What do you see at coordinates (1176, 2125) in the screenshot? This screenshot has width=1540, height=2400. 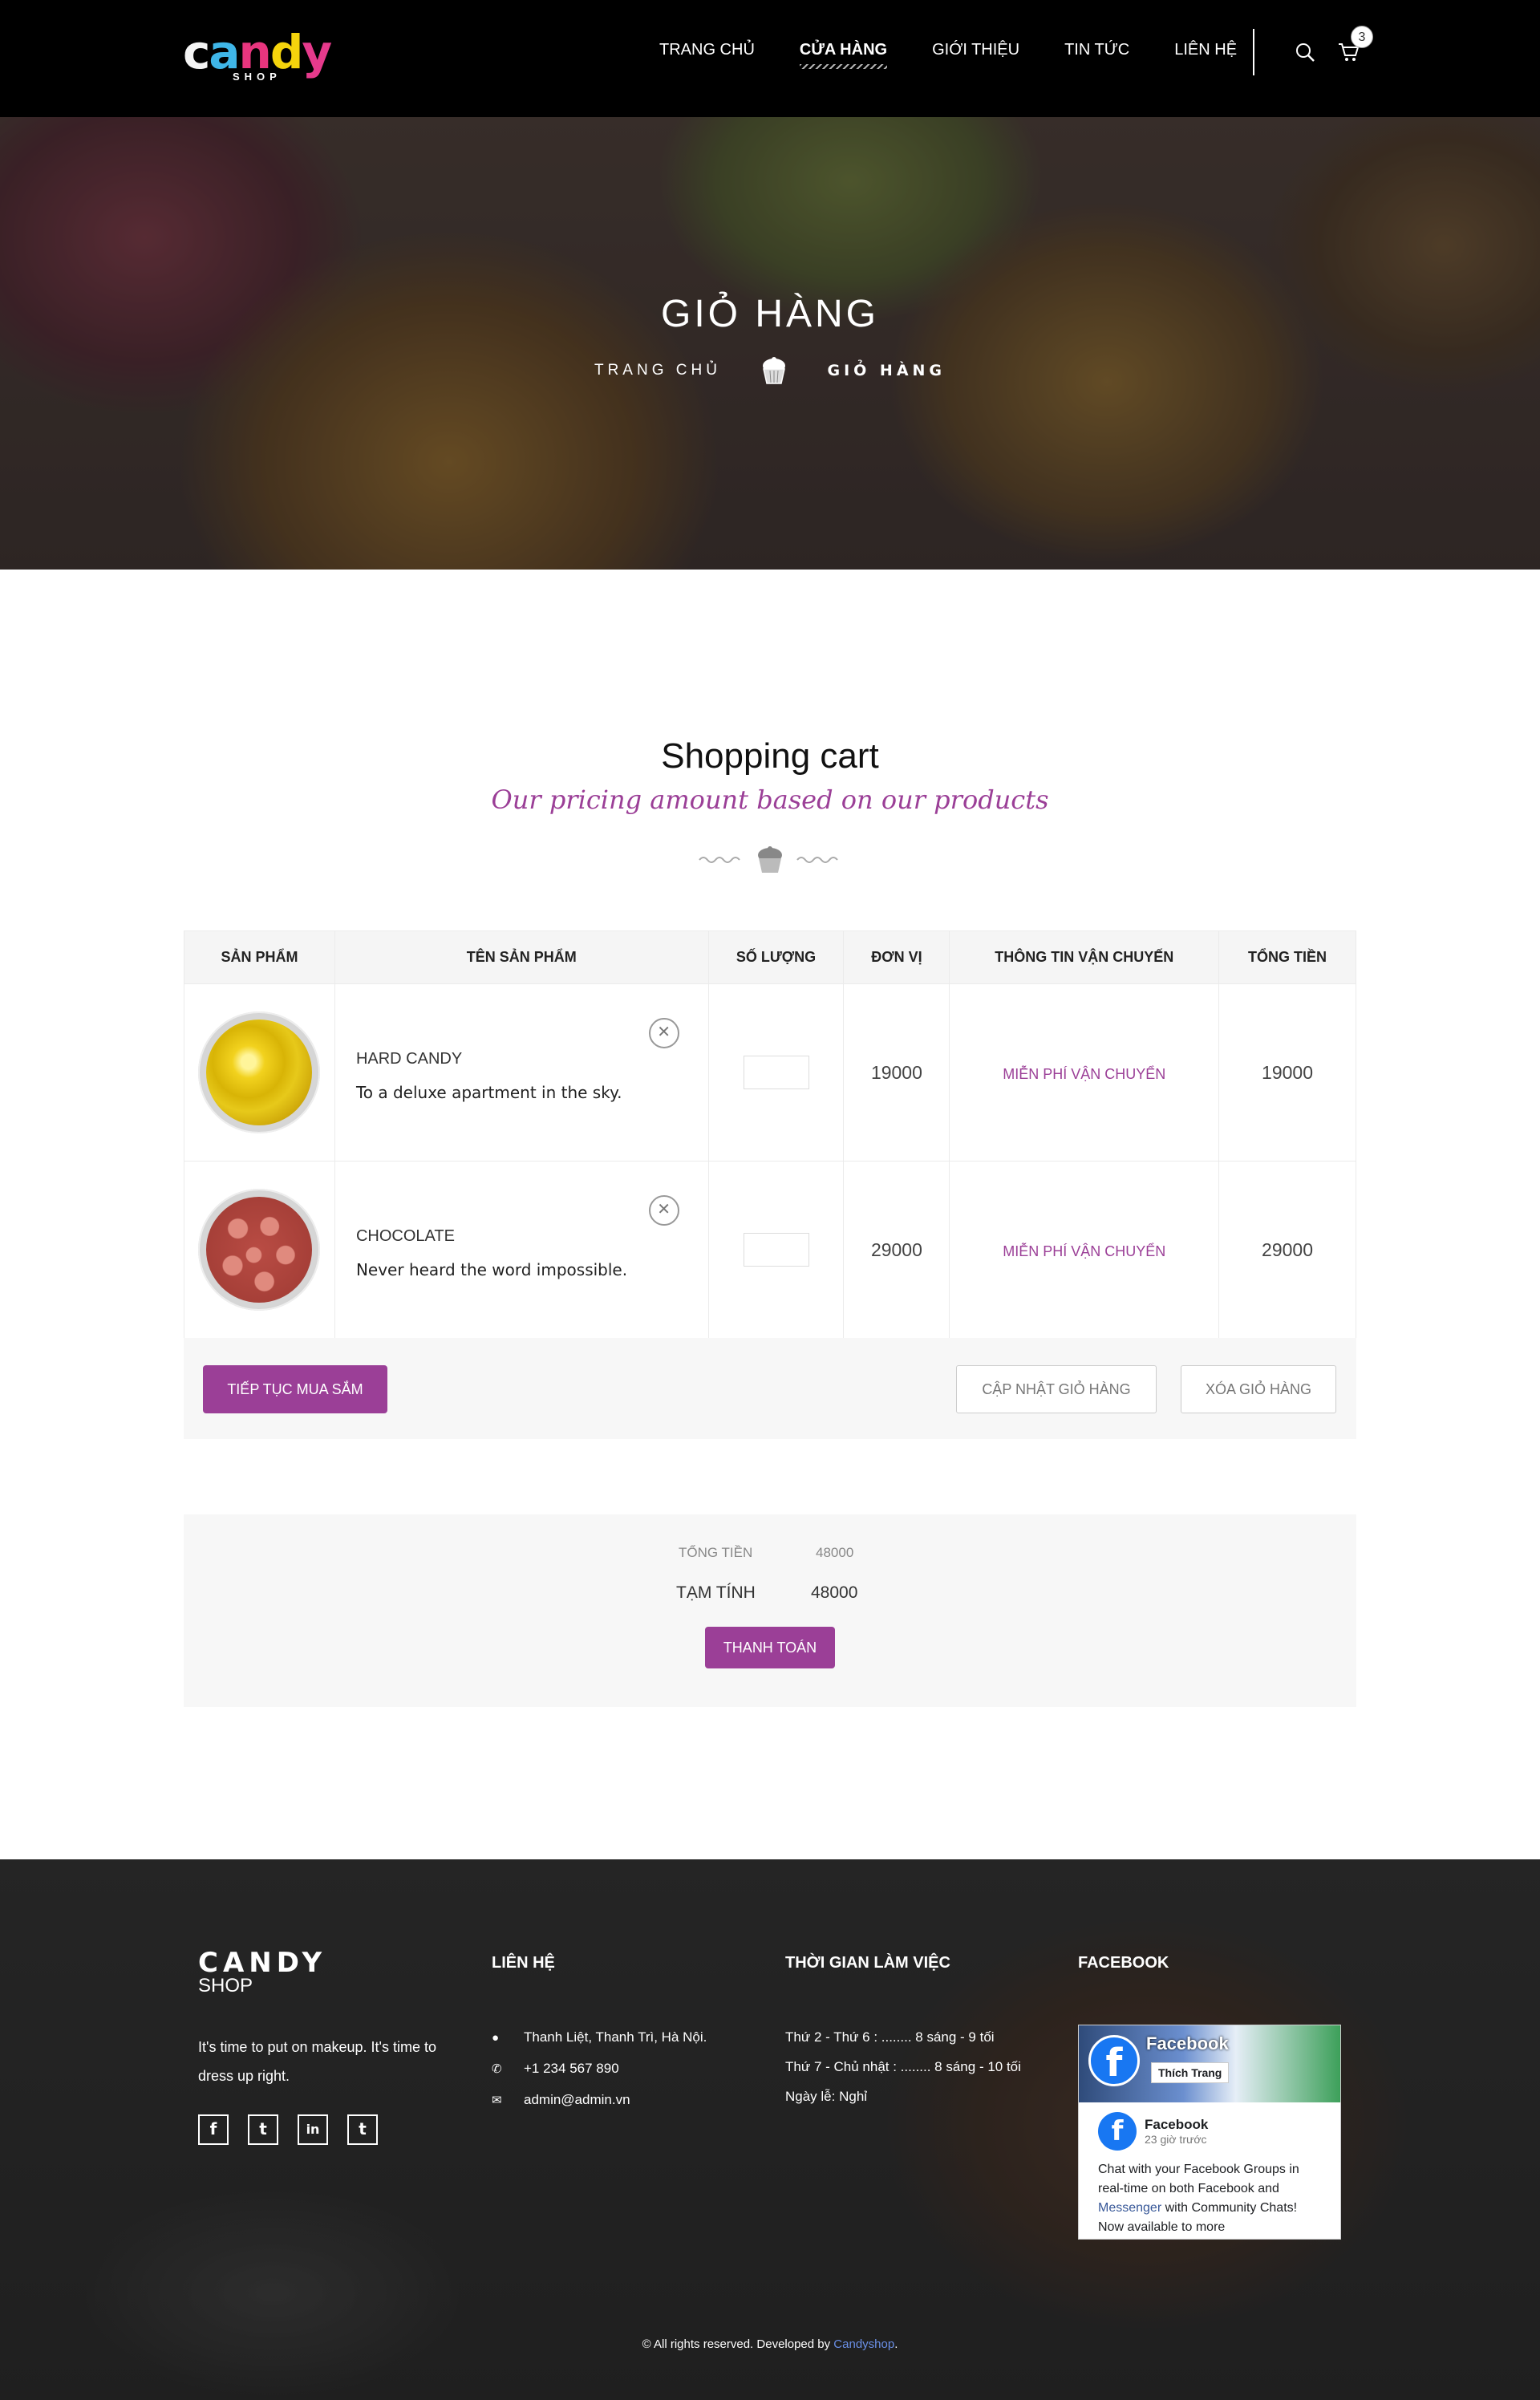 I see `fb-post-author: Facebook` at bounding box center [1176, 2125].